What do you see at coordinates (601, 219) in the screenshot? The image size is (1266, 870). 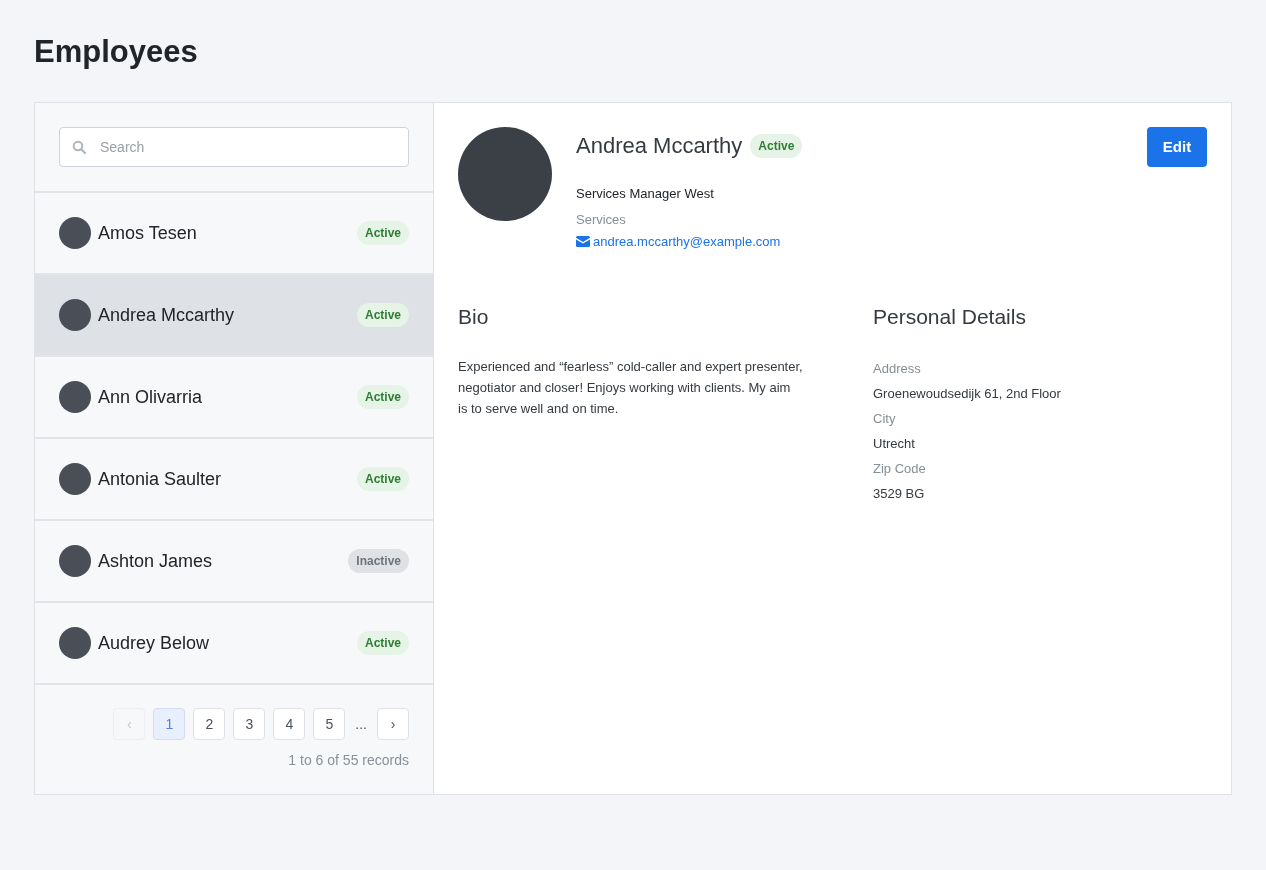 I see `department: Services` at bounding box center [601, 219].